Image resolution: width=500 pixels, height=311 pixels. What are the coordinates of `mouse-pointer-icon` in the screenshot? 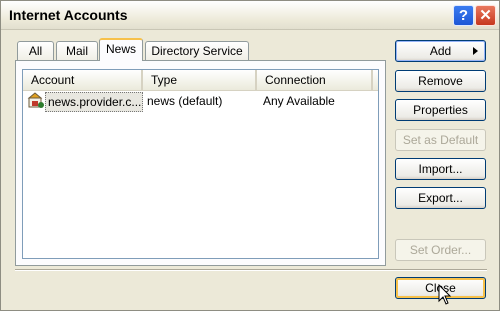 It's located at (445, 294).